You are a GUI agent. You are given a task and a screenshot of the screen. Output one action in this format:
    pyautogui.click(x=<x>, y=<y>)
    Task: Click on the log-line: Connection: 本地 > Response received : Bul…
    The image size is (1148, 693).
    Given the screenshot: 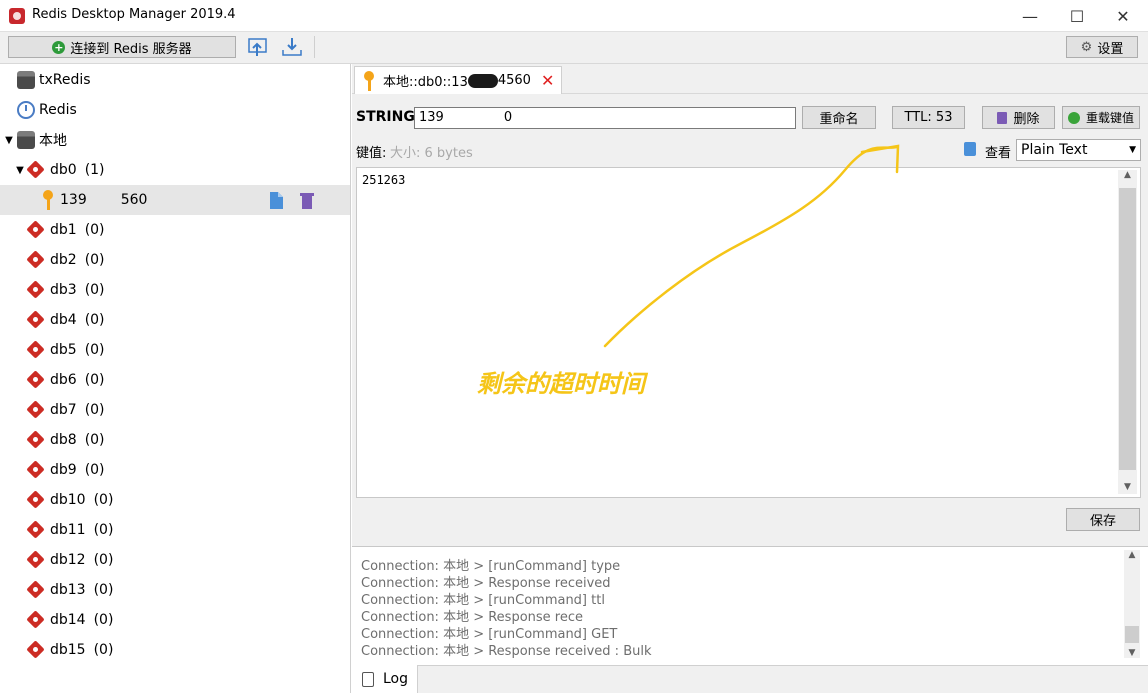 What is the action you would take?
    pyautogui.click(x=506, y=651)
    